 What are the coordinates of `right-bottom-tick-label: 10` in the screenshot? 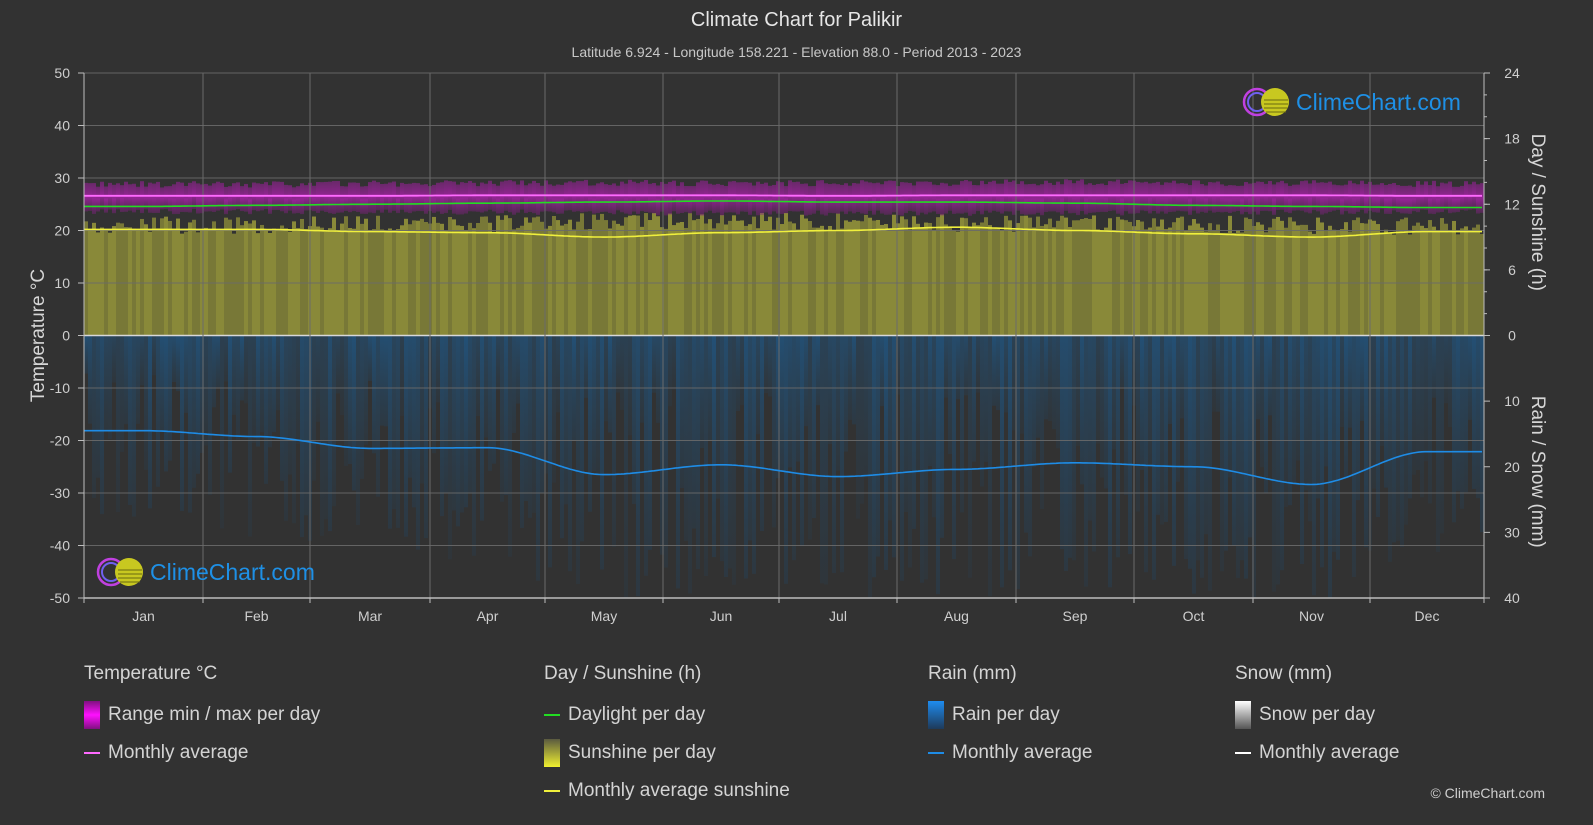 It's located at (1512, 401).